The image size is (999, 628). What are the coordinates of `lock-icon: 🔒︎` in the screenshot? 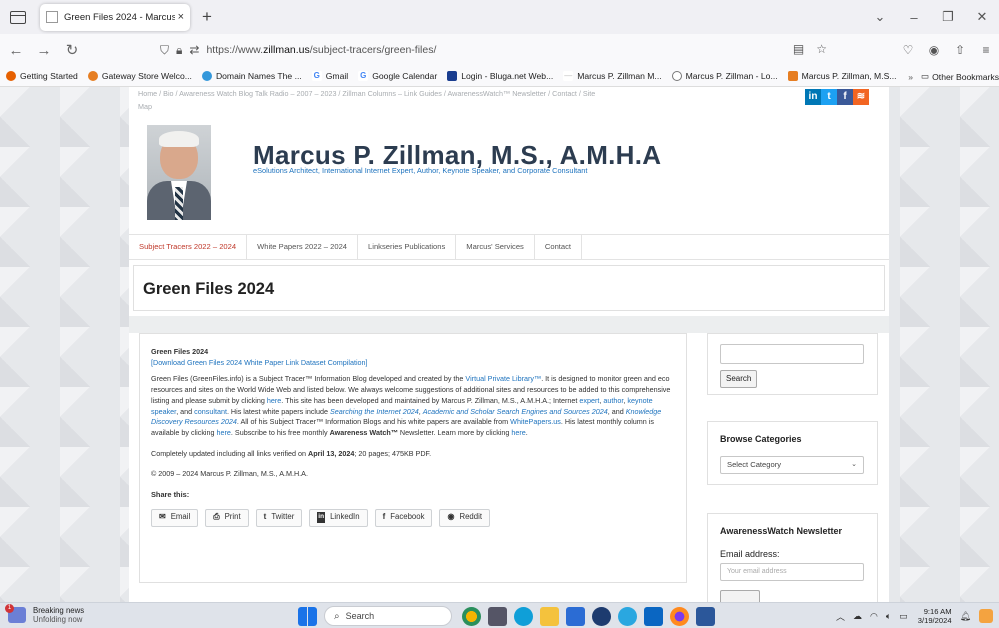 It's located at (179, 50).